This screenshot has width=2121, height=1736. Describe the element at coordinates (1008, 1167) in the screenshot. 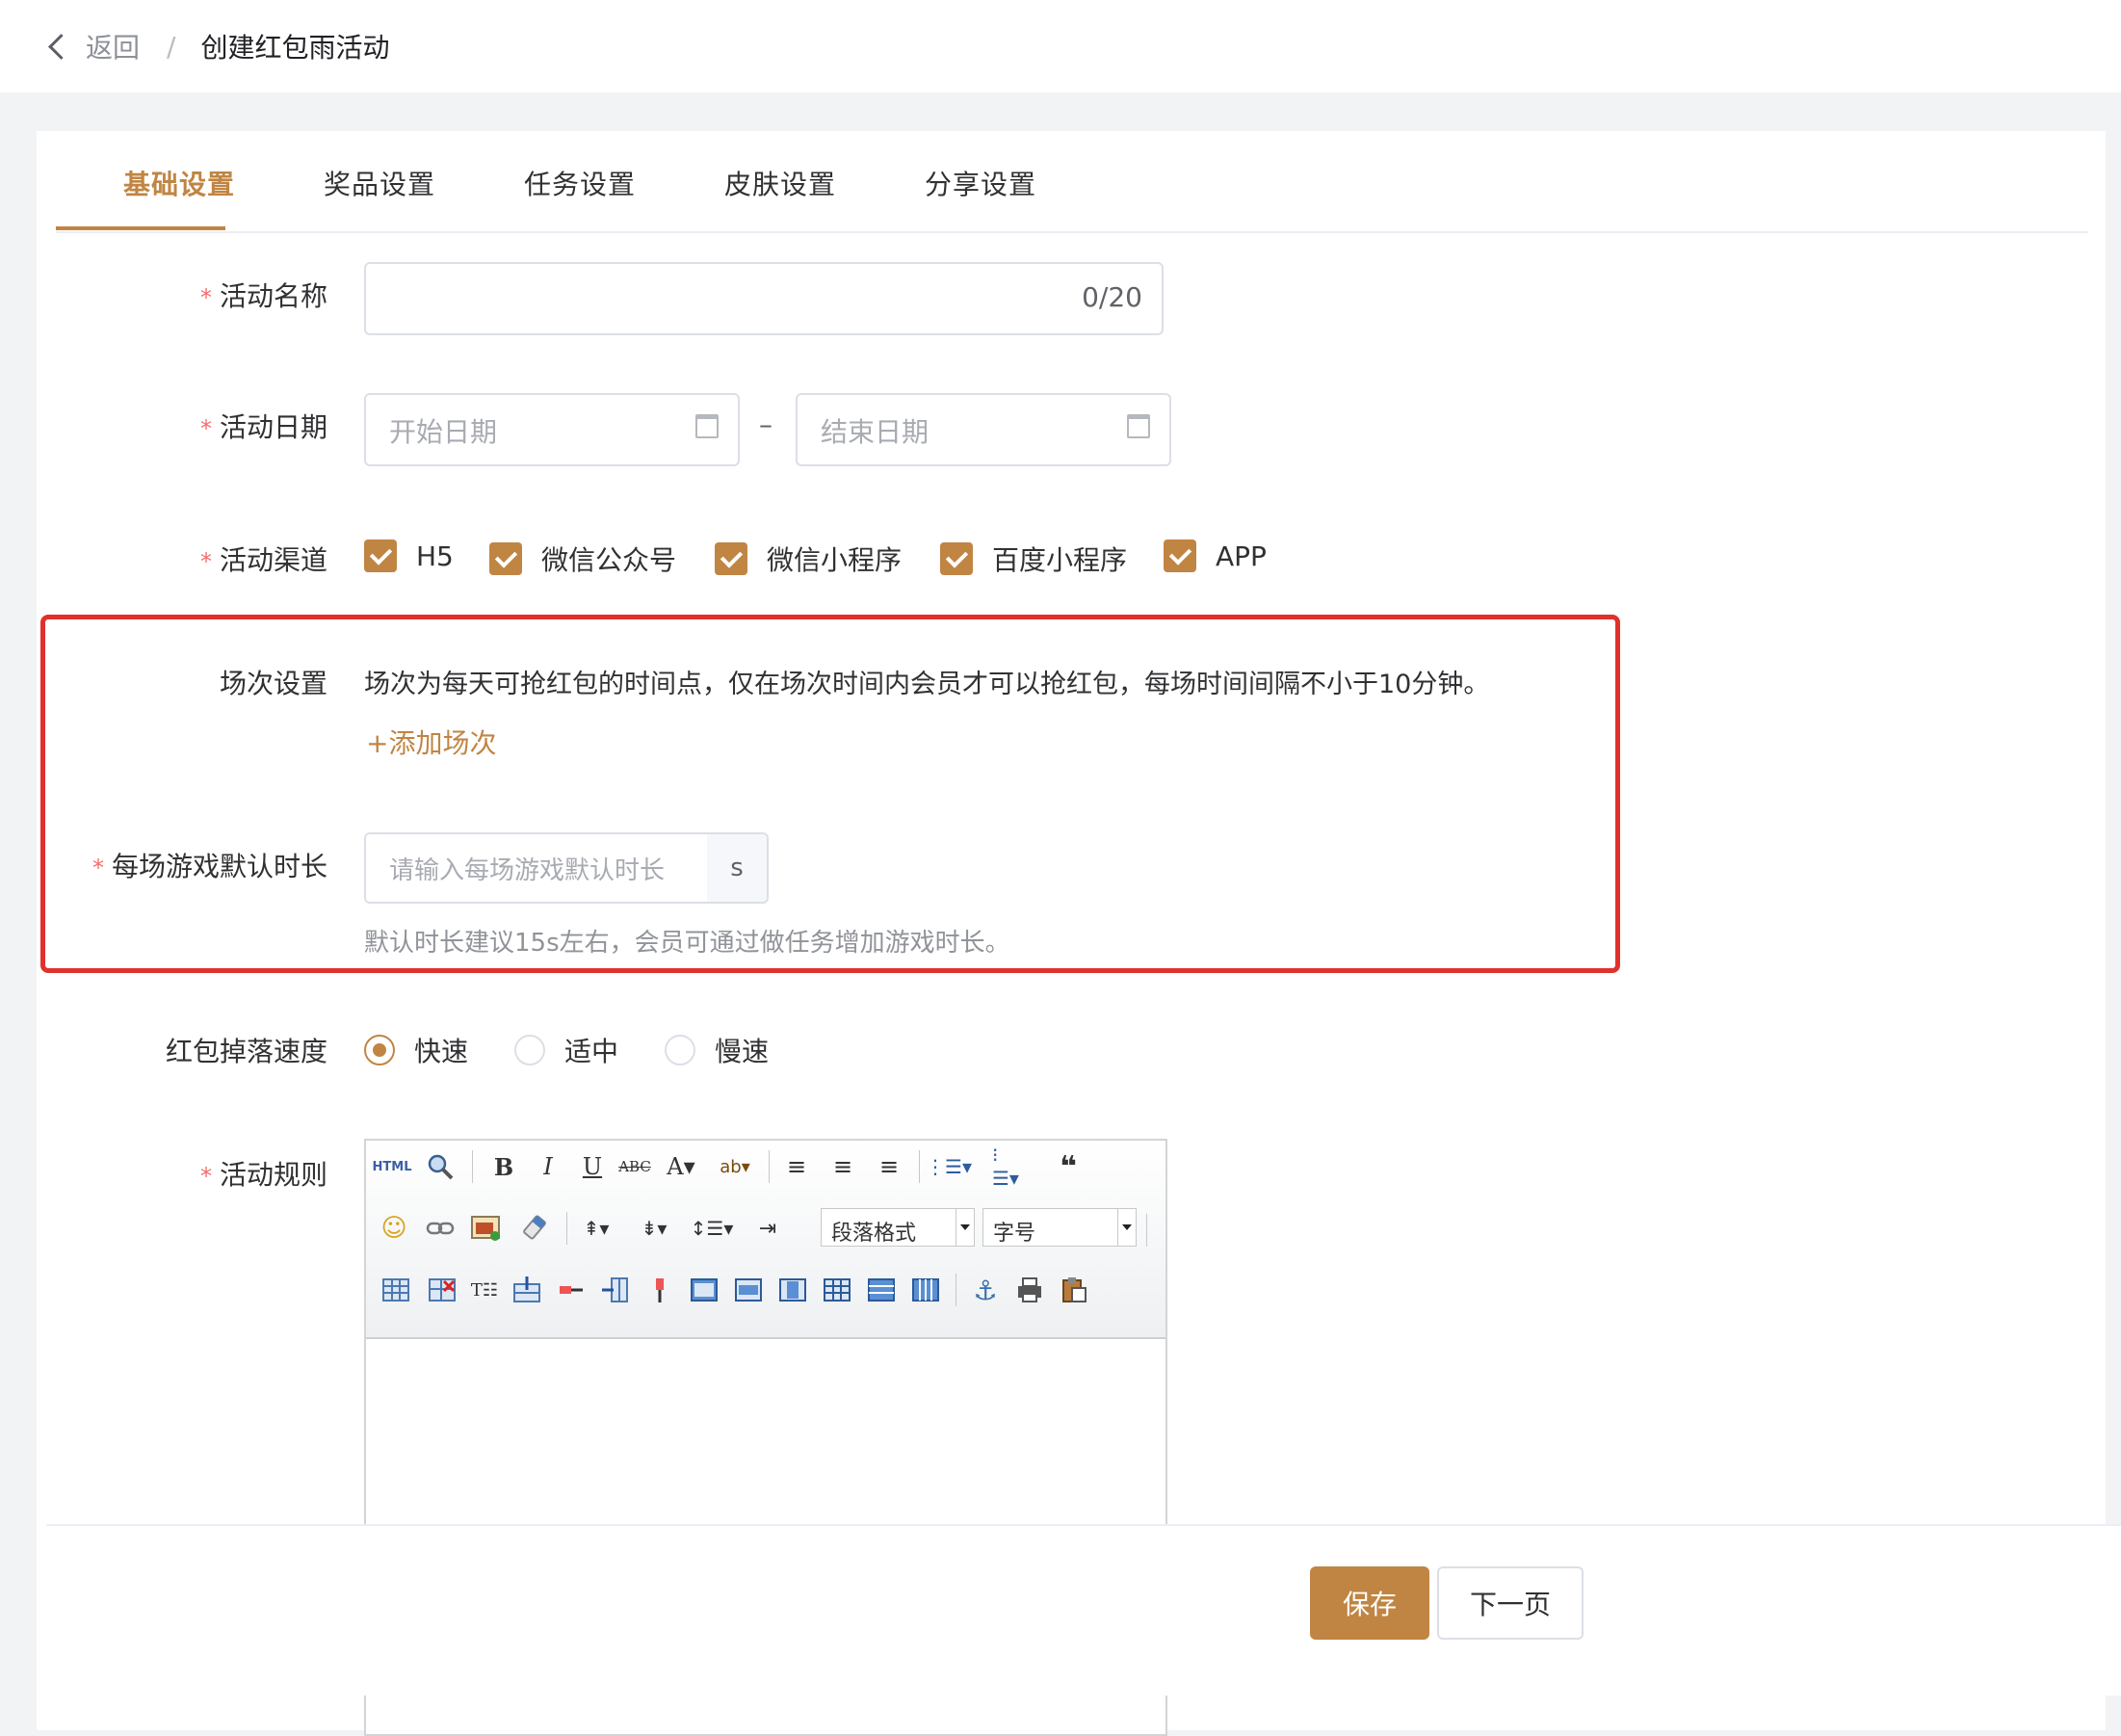

I see `unordered-list-icon: ⁝☰▾` at that location.